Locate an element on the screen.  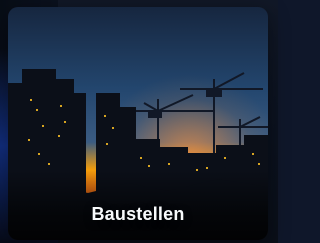
card-title: Baustellen is located at coordinates (138, 214).